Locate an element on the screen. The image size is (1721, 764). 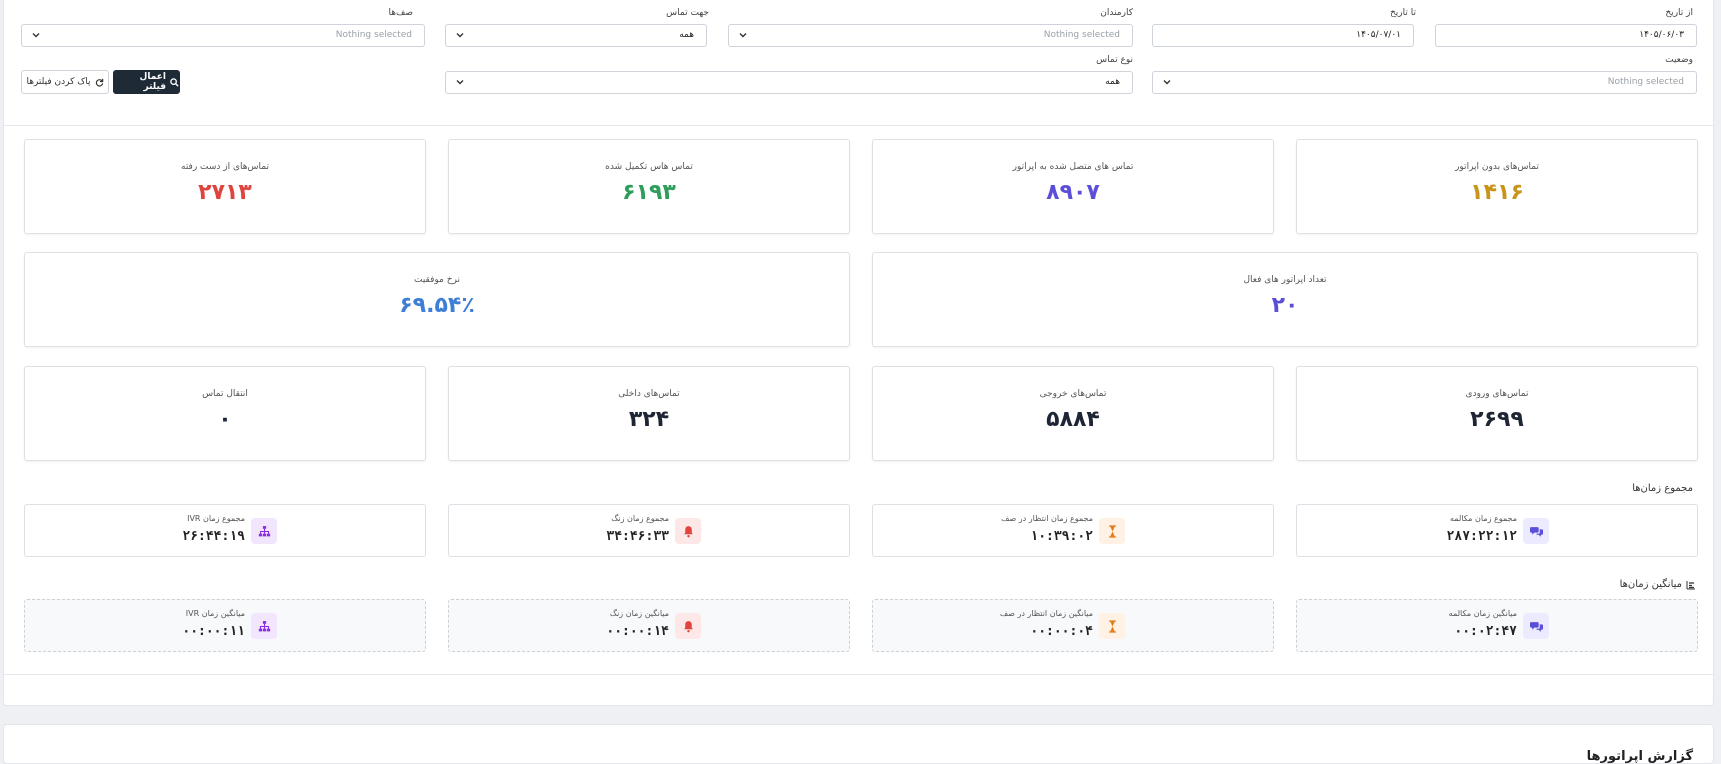
stat-card: تماس هاس تکمیل شده ۶۱۹۳ is located at coordinates (649, 186).